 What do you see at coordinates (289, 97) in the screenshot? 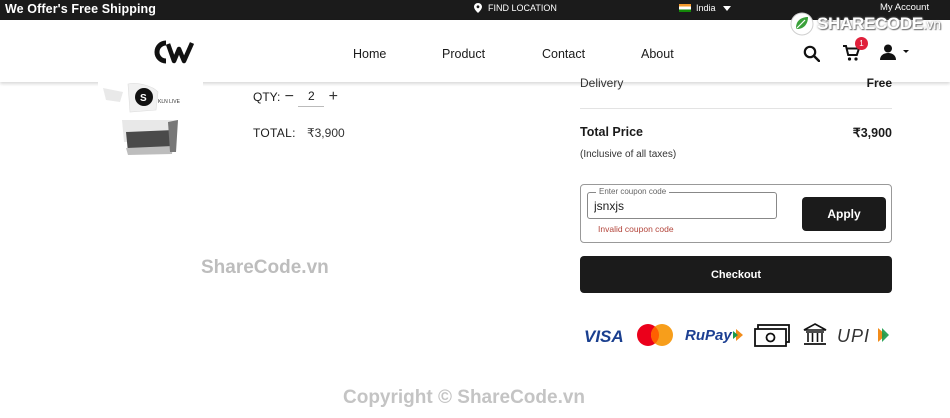
I see `qty-decrease-button: −` at bounding box center [289, 97].